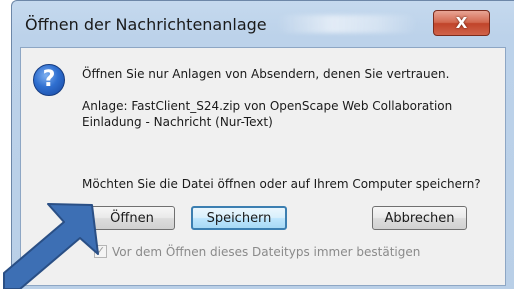 The width and height of the screenshot is (514, 289). What do you see at coordinates (132, 218) in the screenshot?
I see `open-button: Öffnen` at bounding box center [132, 218].